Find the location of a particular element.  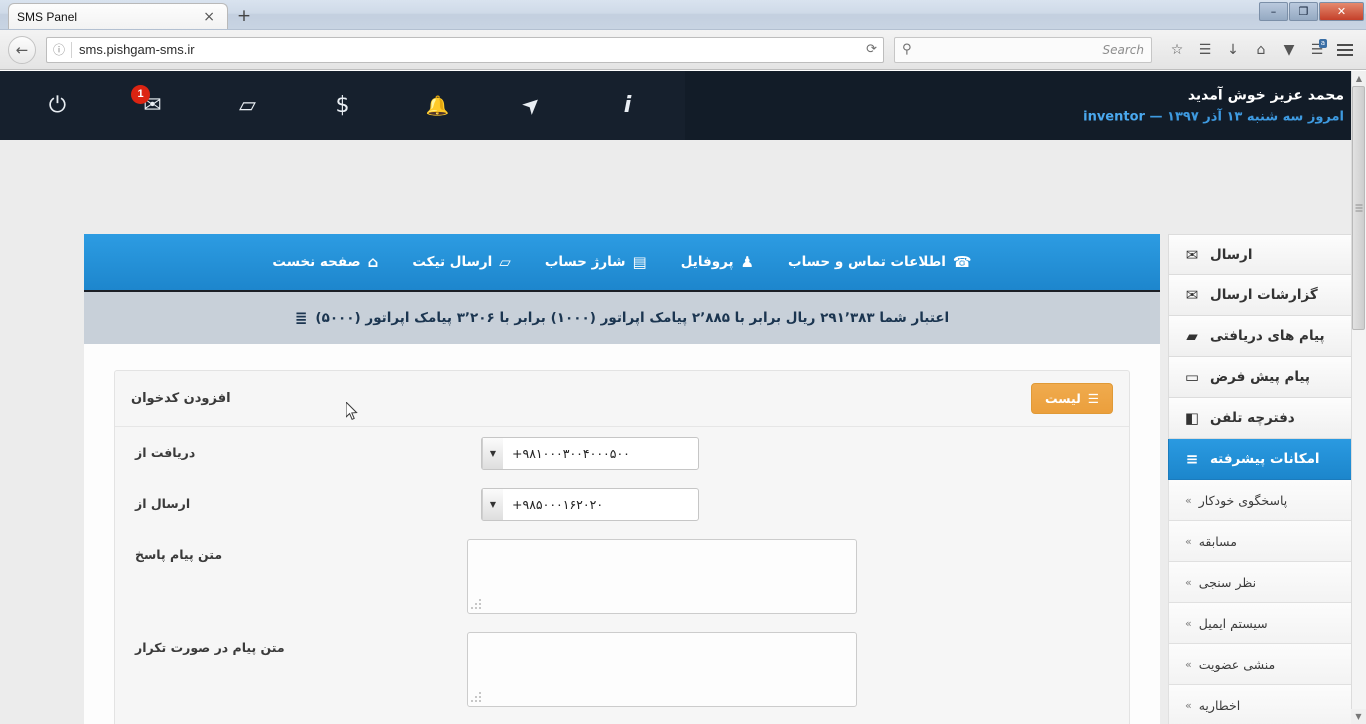

sidebar-sub-poll: نظر سنجی » is located at coordinates (1263, 582).